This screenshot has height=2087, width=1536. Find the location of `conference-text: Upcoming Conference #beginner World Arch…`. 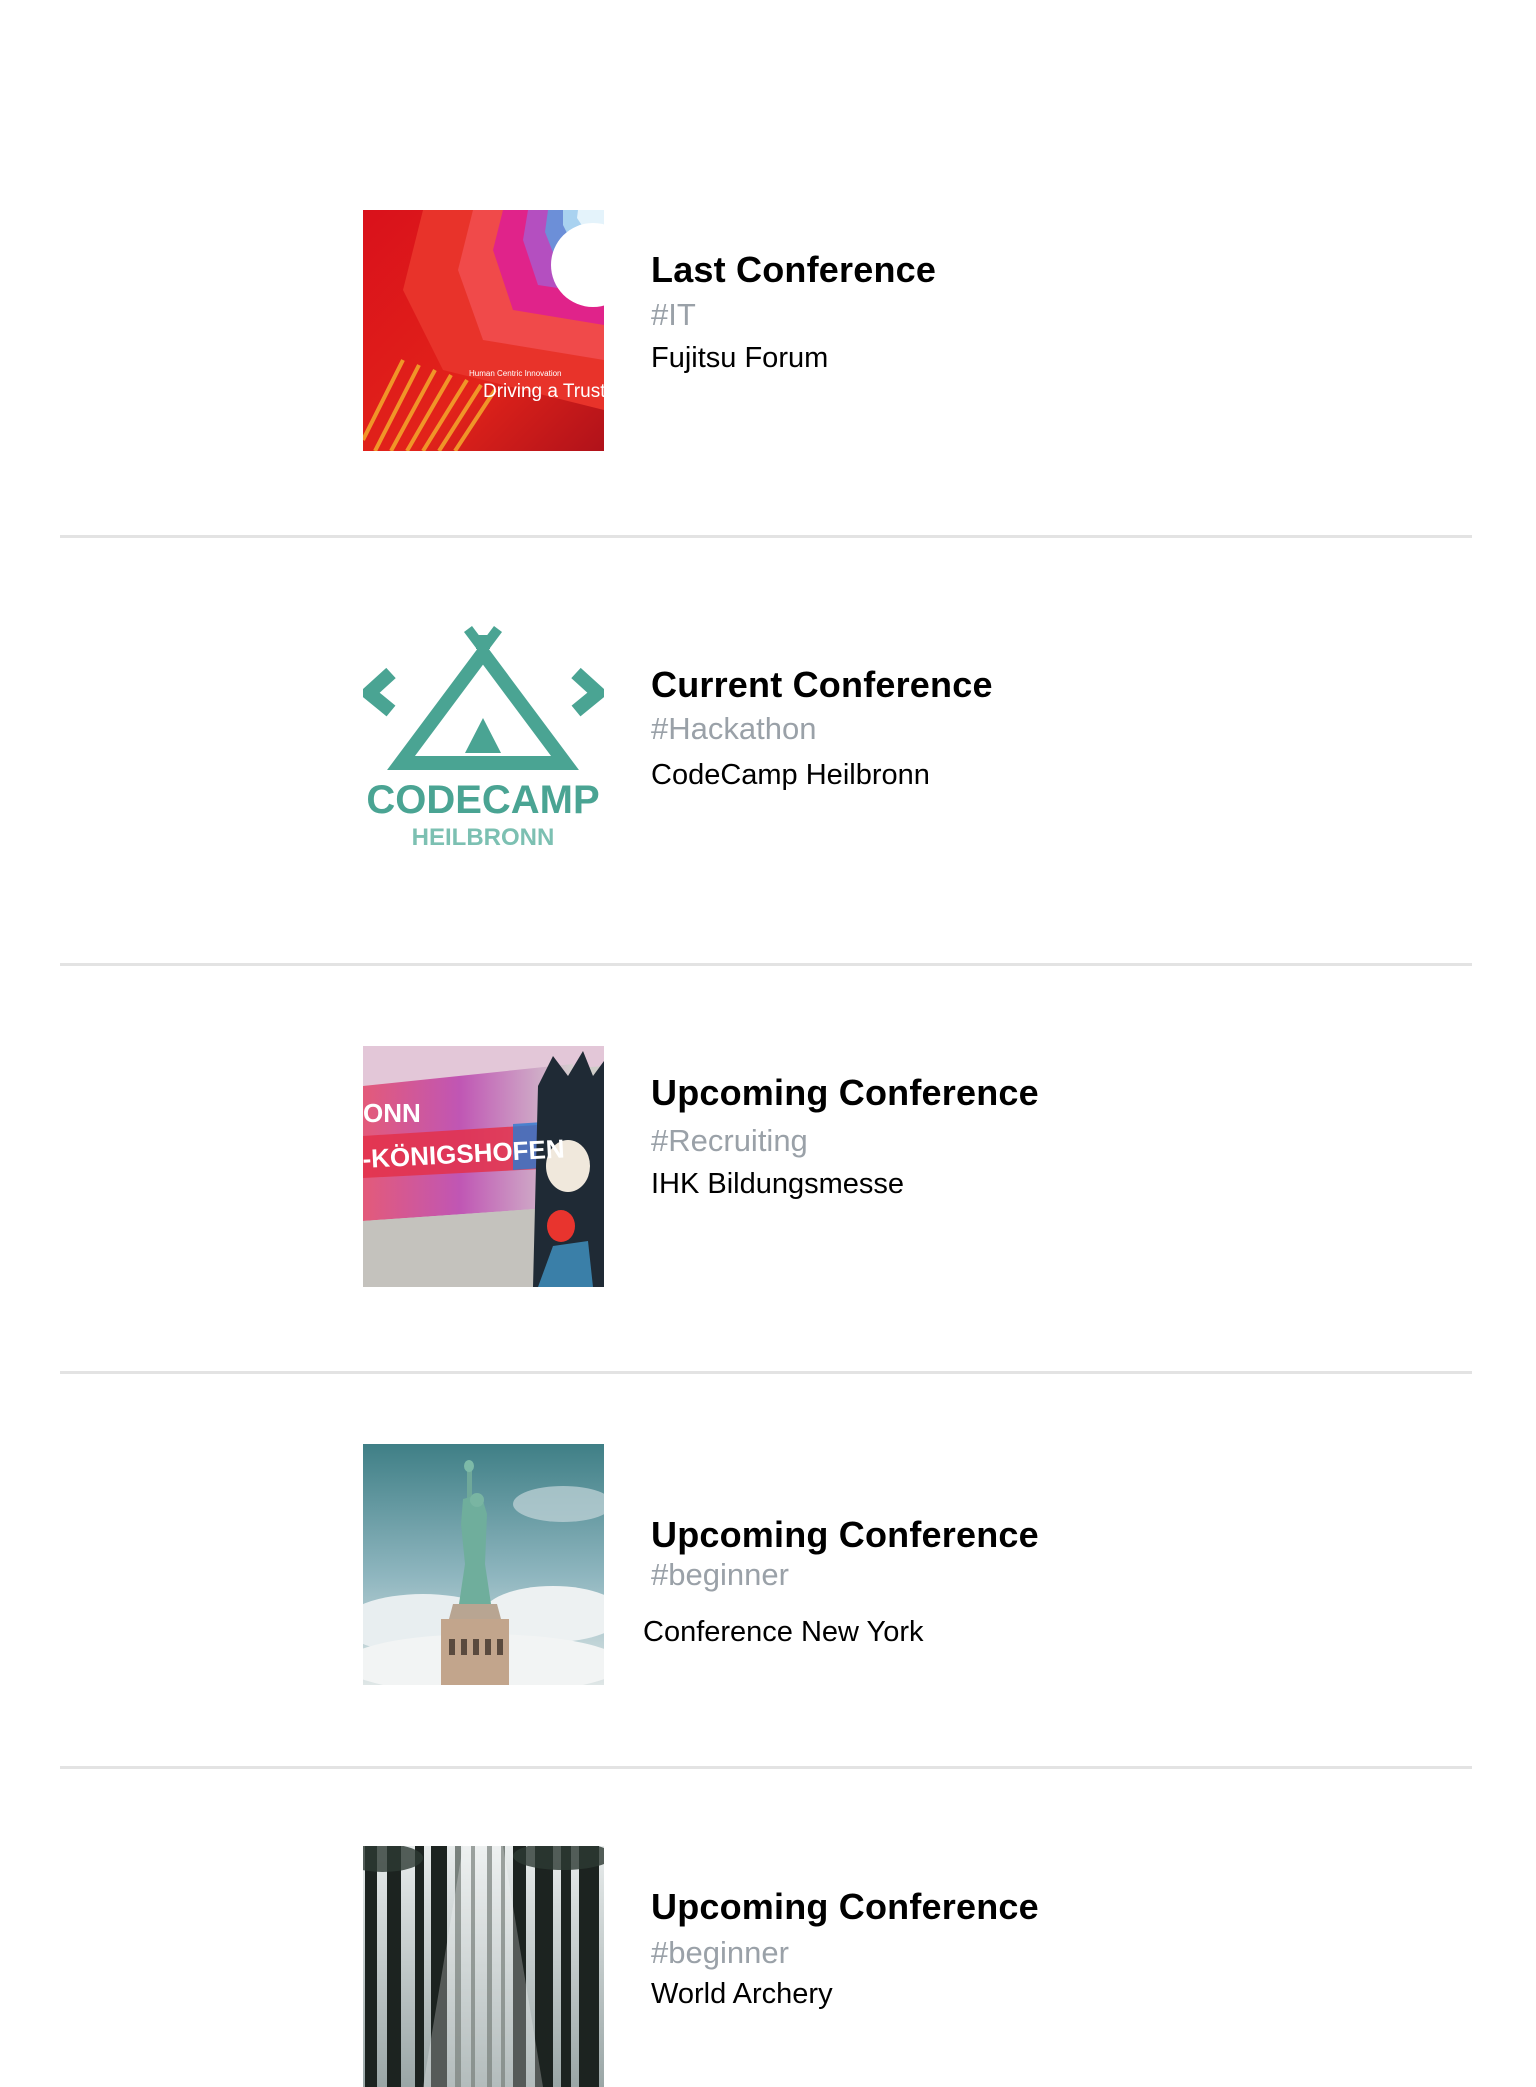

conference-text: Upcoming Conference #beginner World Arch… is located at coordinates (1001, 1908).